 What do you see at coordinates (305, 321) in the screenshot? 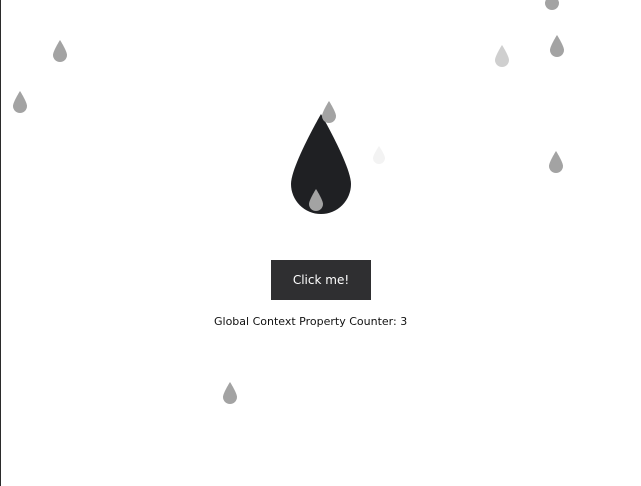
I see `counter-label: Global Context Property Counter:` at bounding box center [305, 321].